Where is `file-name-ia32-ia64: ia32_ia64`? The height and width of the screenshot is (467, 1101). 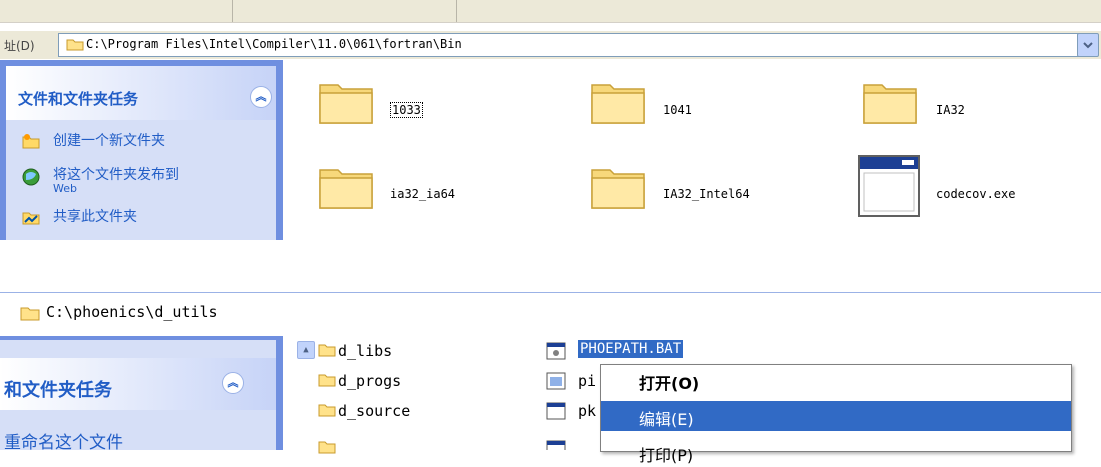
file-name-ia32-ia64: ia32_ia64 is located at coordinates (422, 194).